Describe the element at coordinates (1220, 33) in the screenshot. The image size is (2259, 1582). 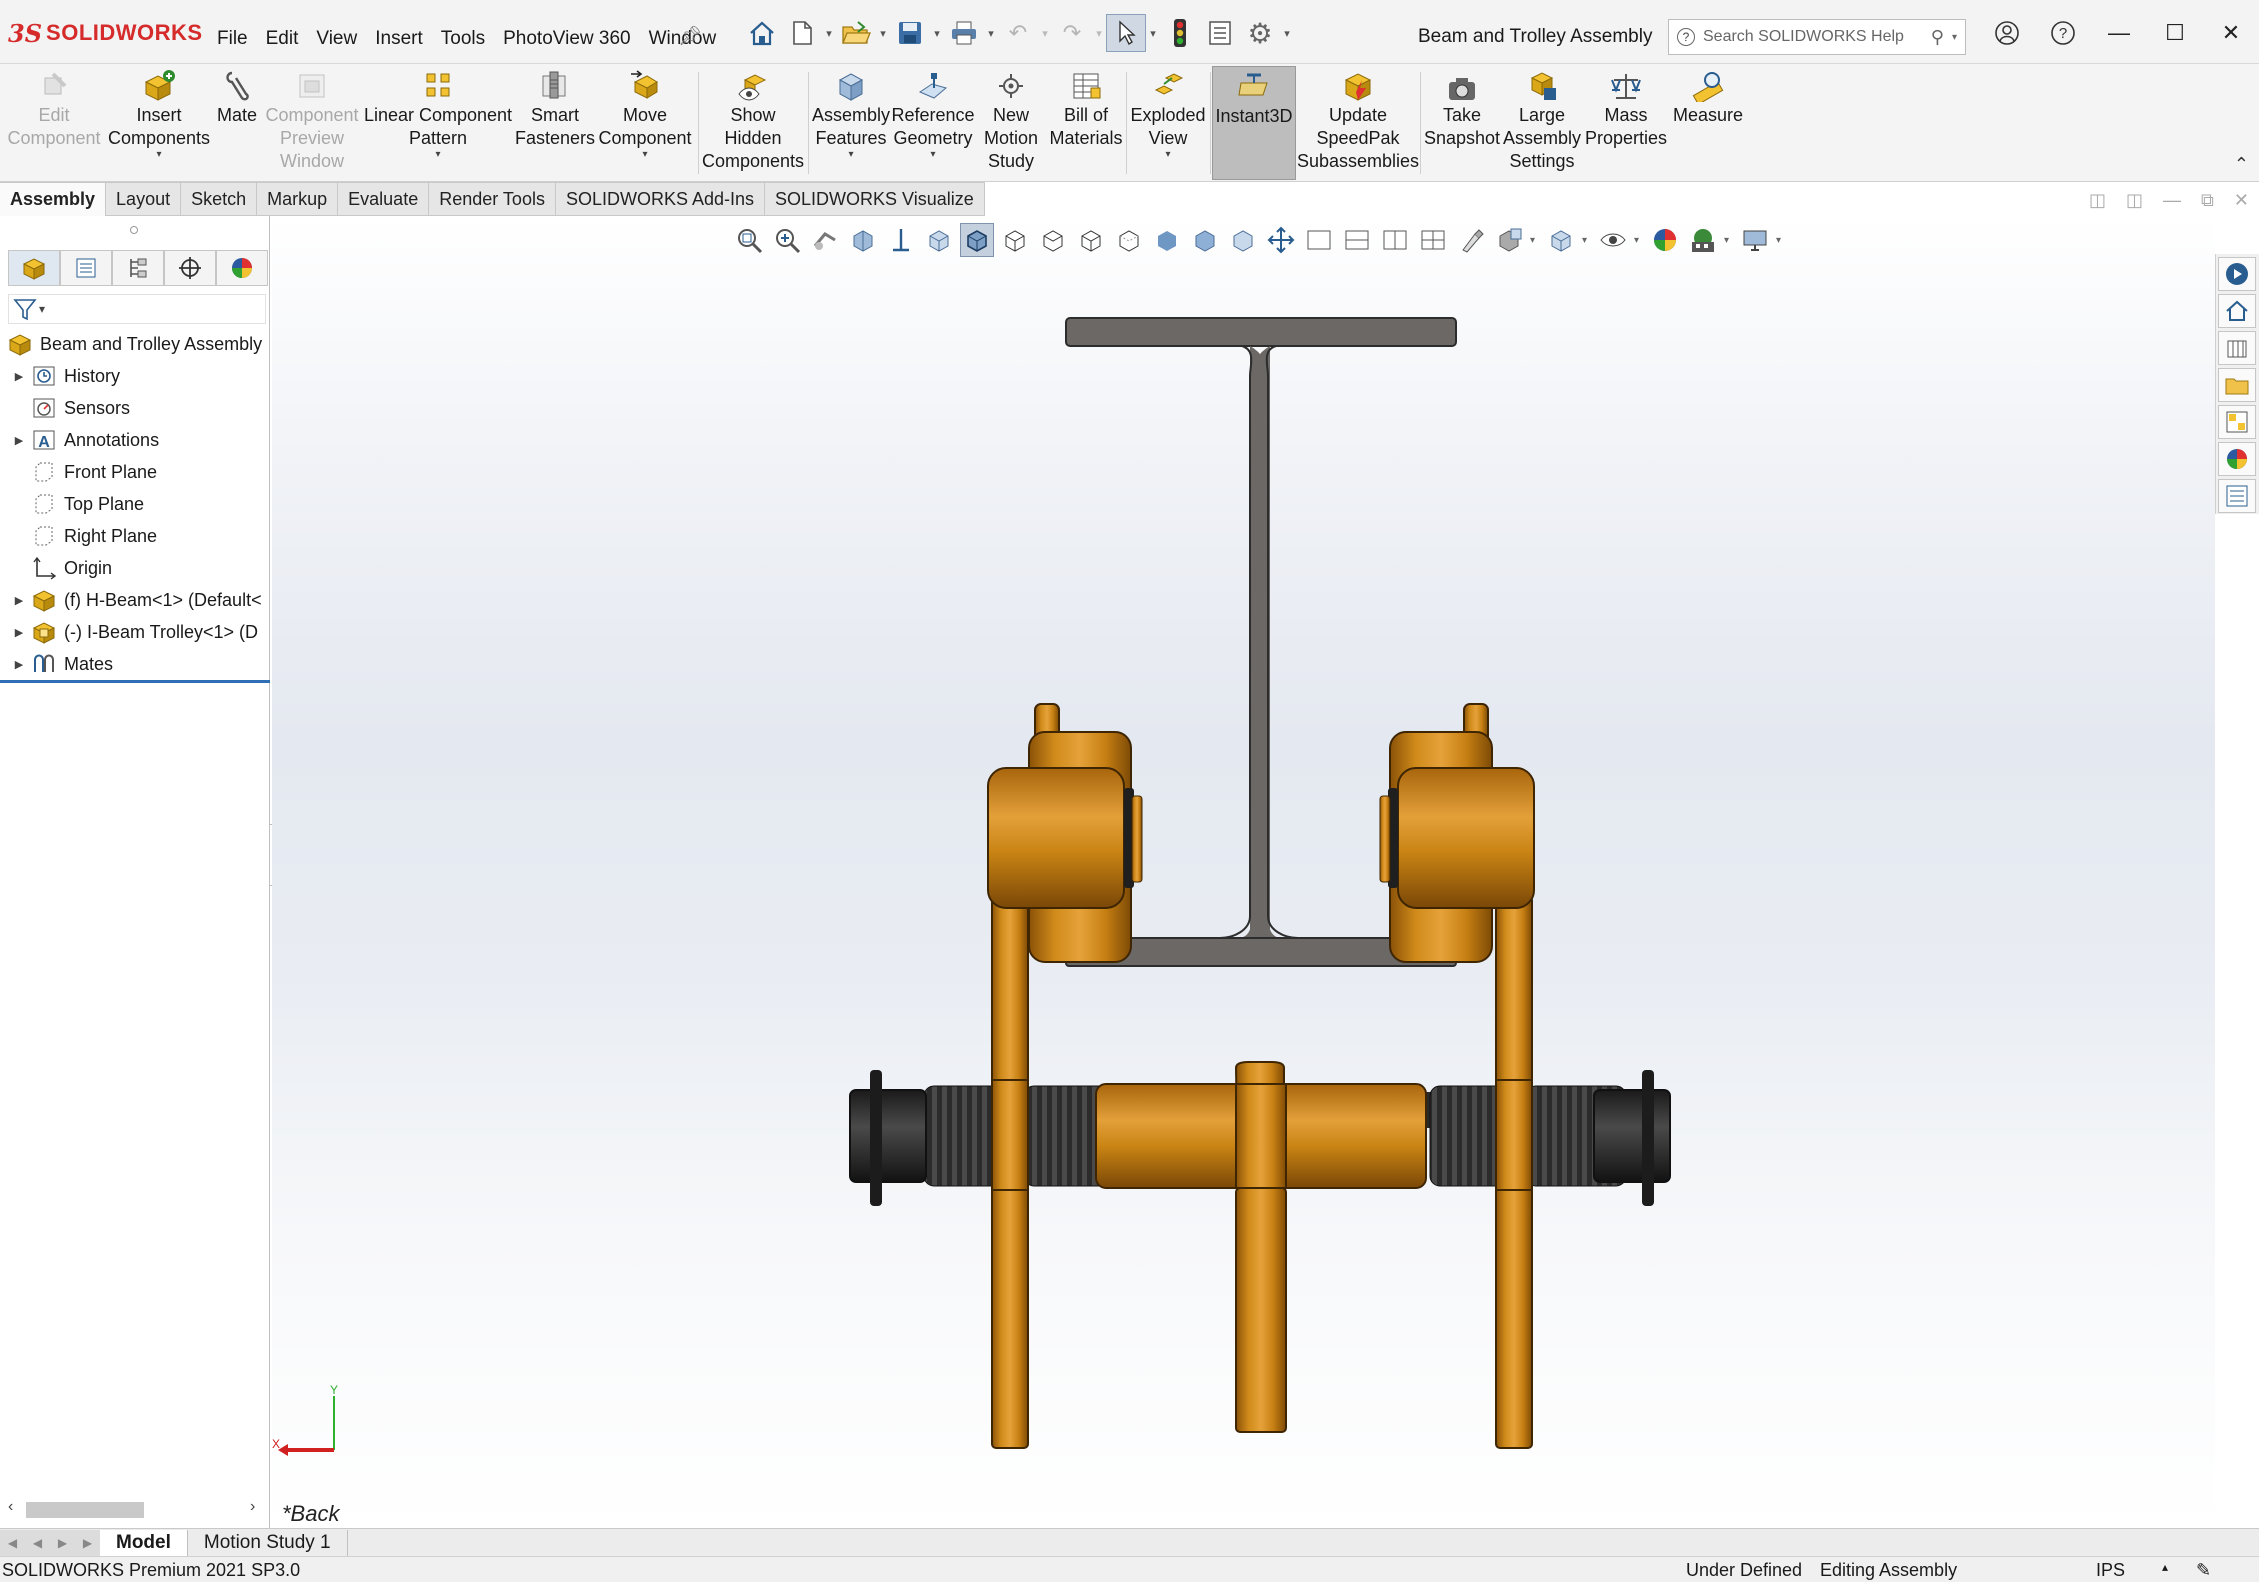
I see `file-properties-icon` at that location.